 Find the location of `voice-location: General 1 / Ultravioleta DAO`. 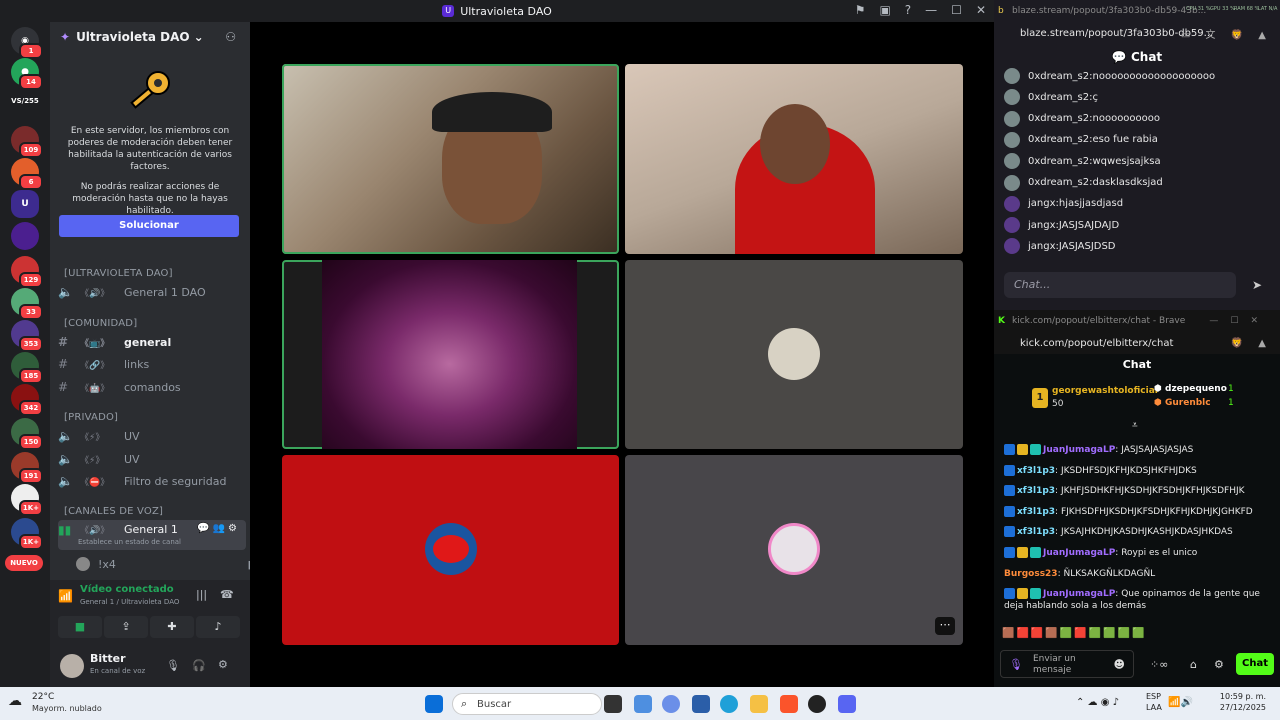

voice-location: General 1 / Ultravioleta DAO is located at coordinates (129, 602).